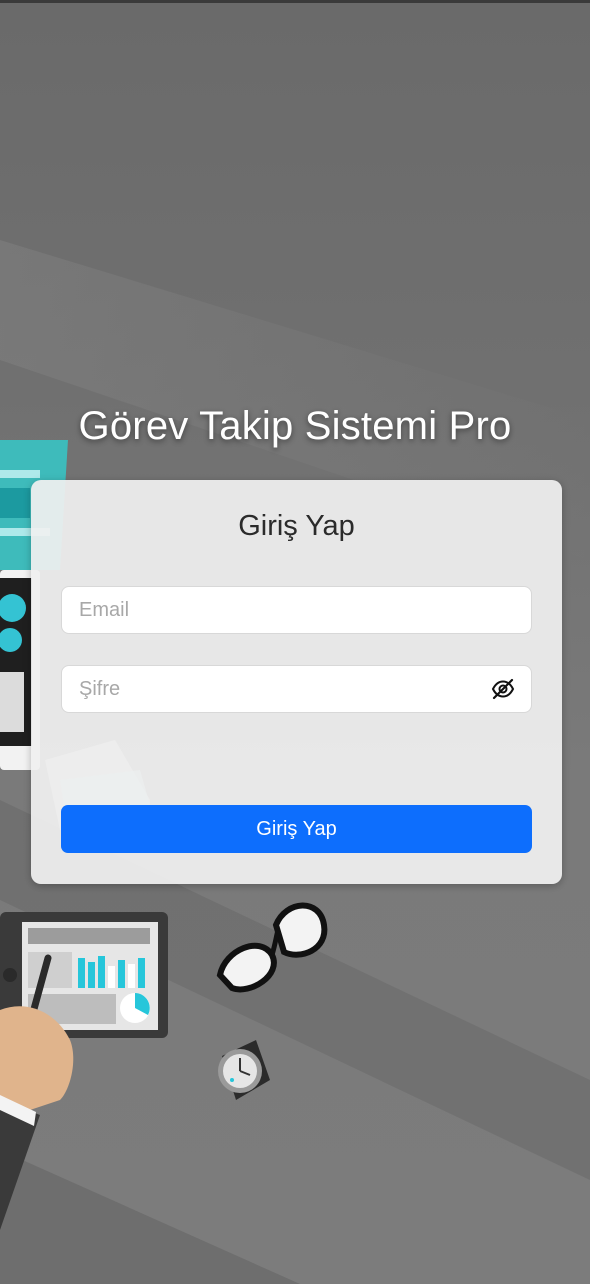  I want to click on login-heading: Giriş Yap, so click(296, 526).